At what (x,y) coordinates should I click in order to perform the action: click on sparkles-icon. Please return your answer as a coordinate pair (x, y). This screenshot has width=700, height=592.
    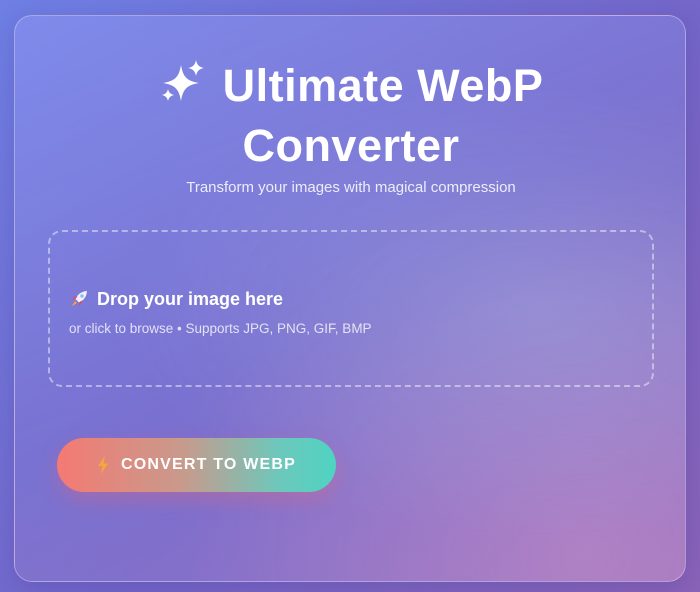
    Looking at the image, I should click on (182, 80).